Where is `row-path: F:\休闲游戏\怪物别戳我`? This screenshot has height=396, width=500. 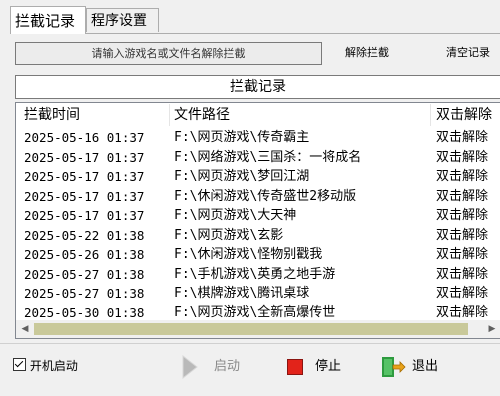
row-path: F:\休闲游戏\怪物别戳我 is located at coordinates (248, 254).